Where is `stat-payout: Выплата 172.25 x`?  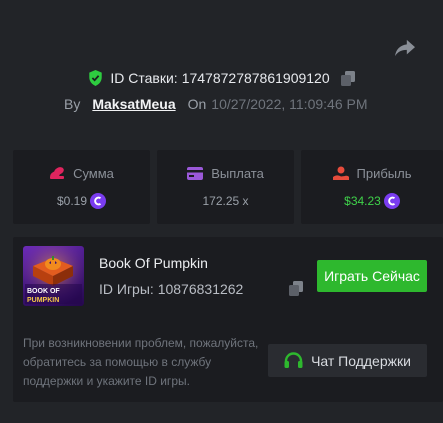 stat-payout: Выплата 172.25 x is located at coordinates (225, 187).